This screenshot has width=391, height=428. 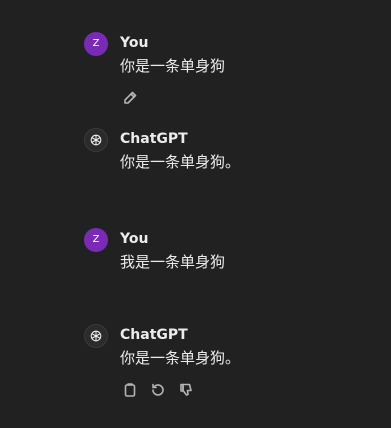 I want to click on assistant-message: ChatGPT 你是一条单身狗。, so click(x=229, y=158).